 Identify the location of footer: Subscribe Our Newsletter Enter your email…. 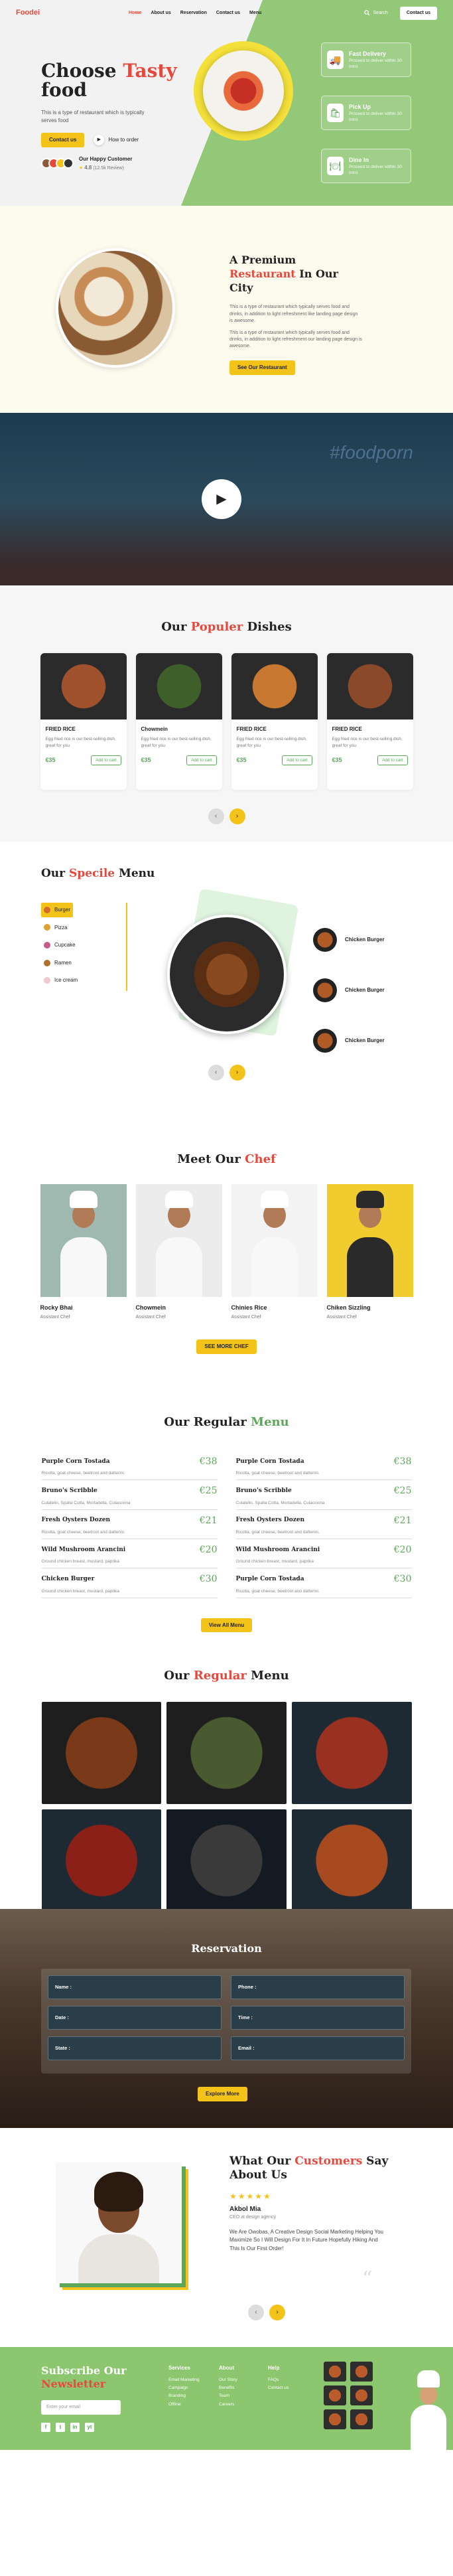
(227, 2398).